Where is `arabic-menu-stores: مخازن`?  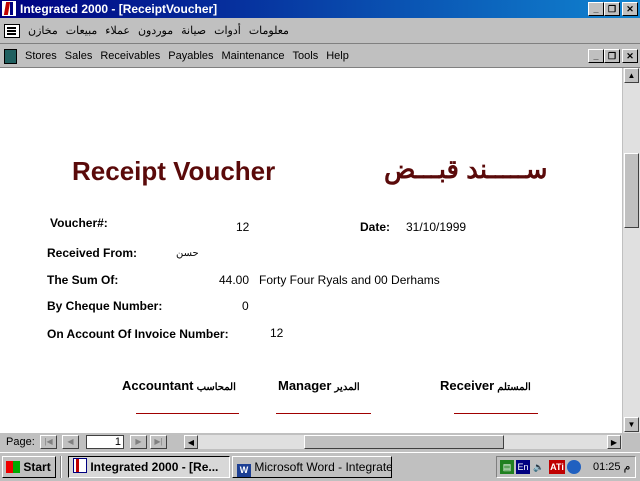 arabic-menu-stores: مخازن is located at coordinates (43, 30).